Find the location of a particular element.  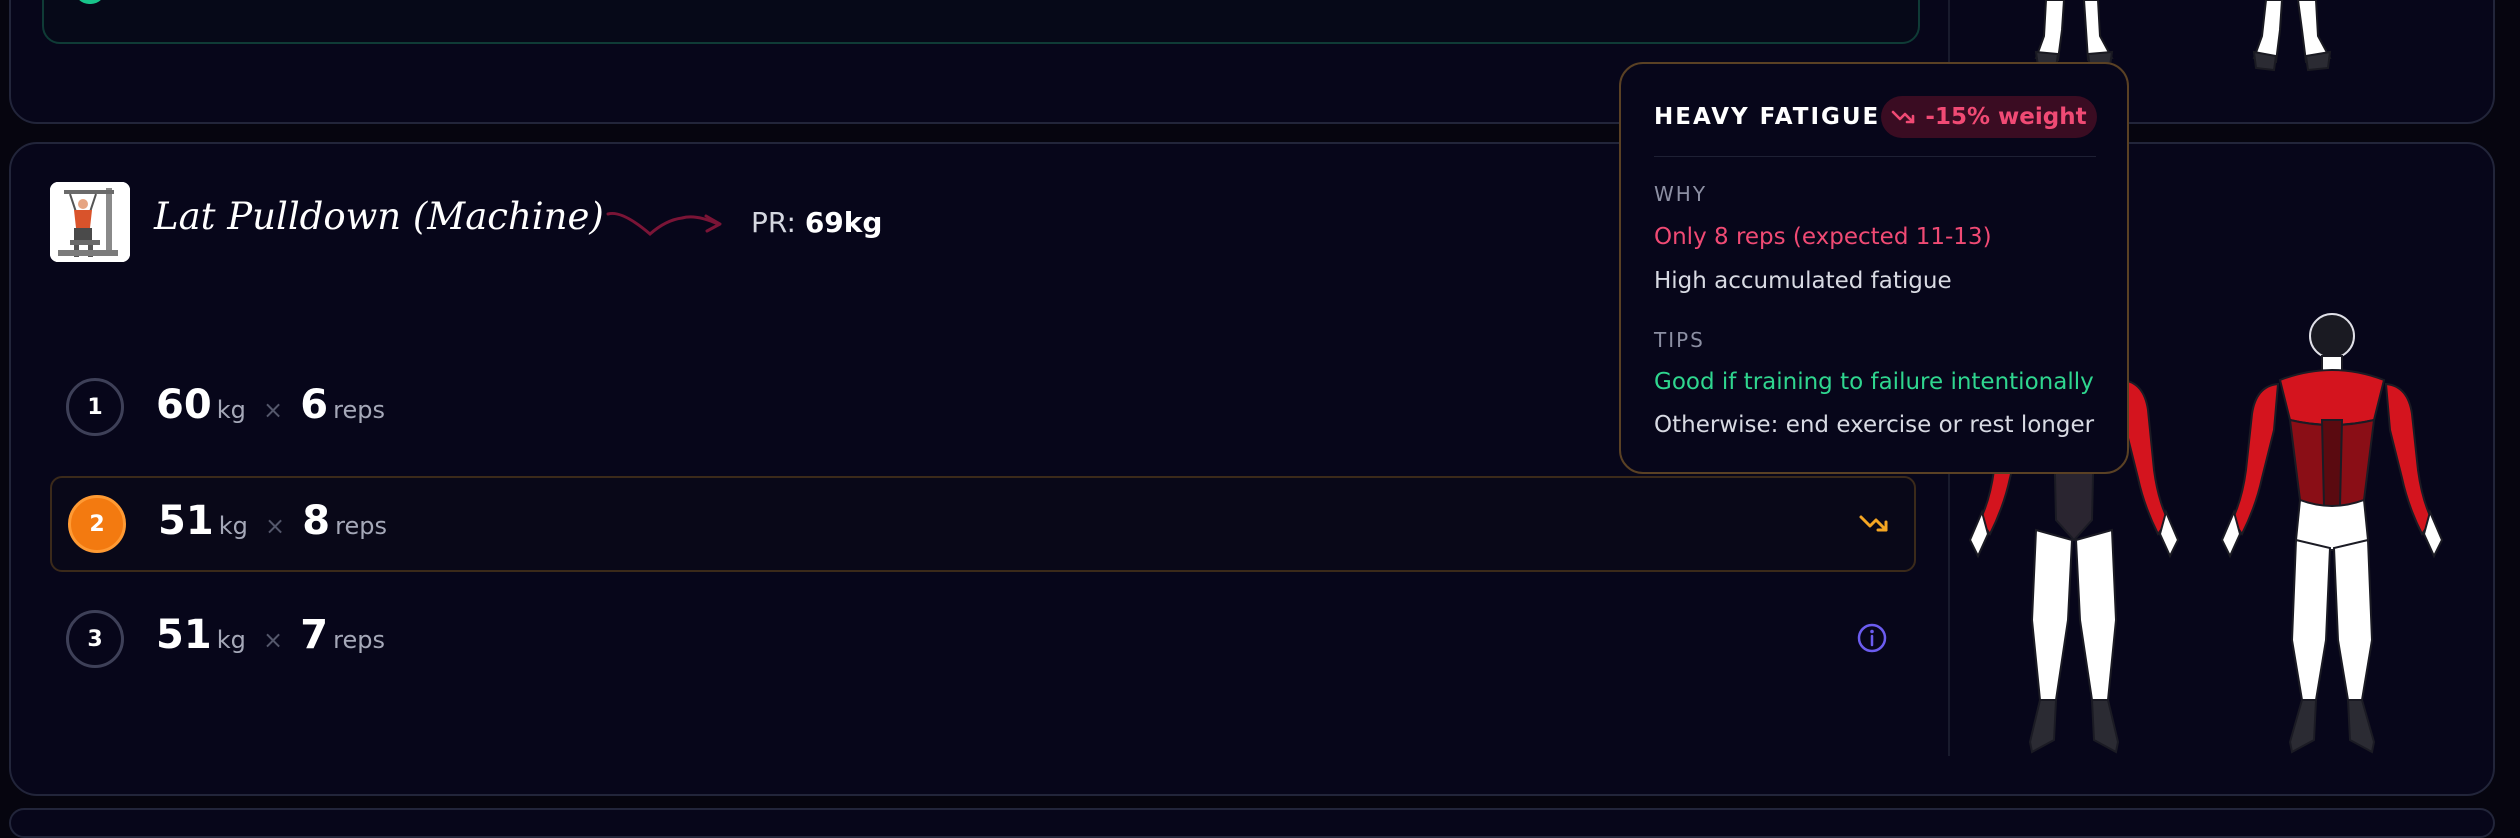

why-item: High accumulated fatigue is located at coordinates (1803, 281).